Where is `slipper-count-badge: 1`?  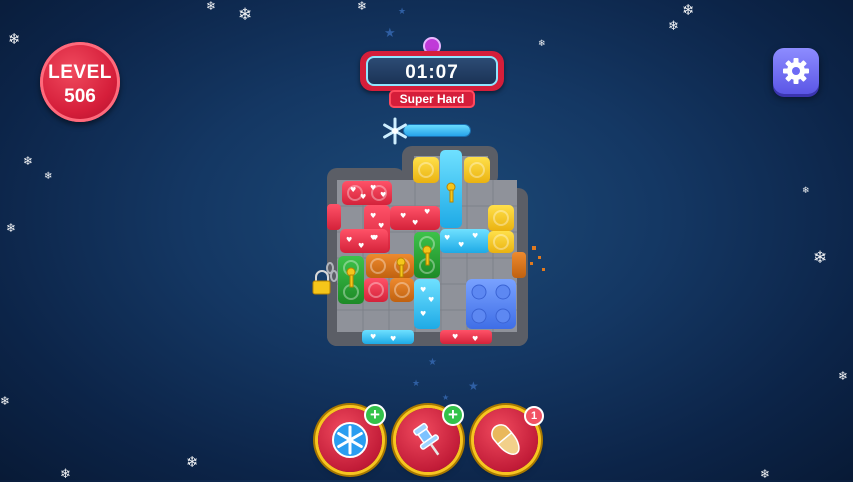 slipper-count-badge: 1 is located at coordinates (534, 416).